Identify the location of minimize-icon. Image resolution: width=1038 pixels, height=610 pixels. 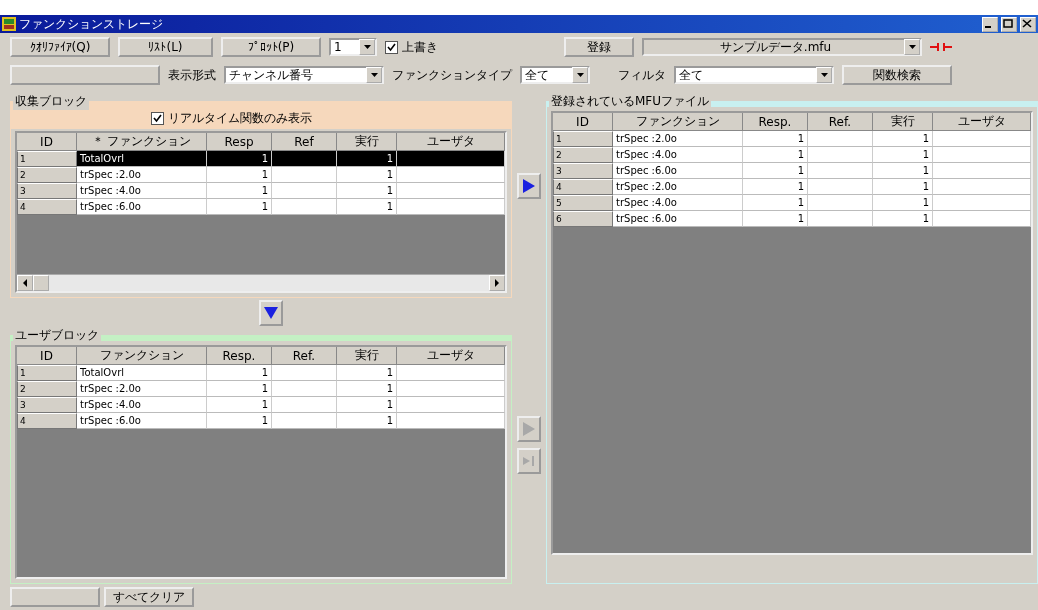
(988, 26).